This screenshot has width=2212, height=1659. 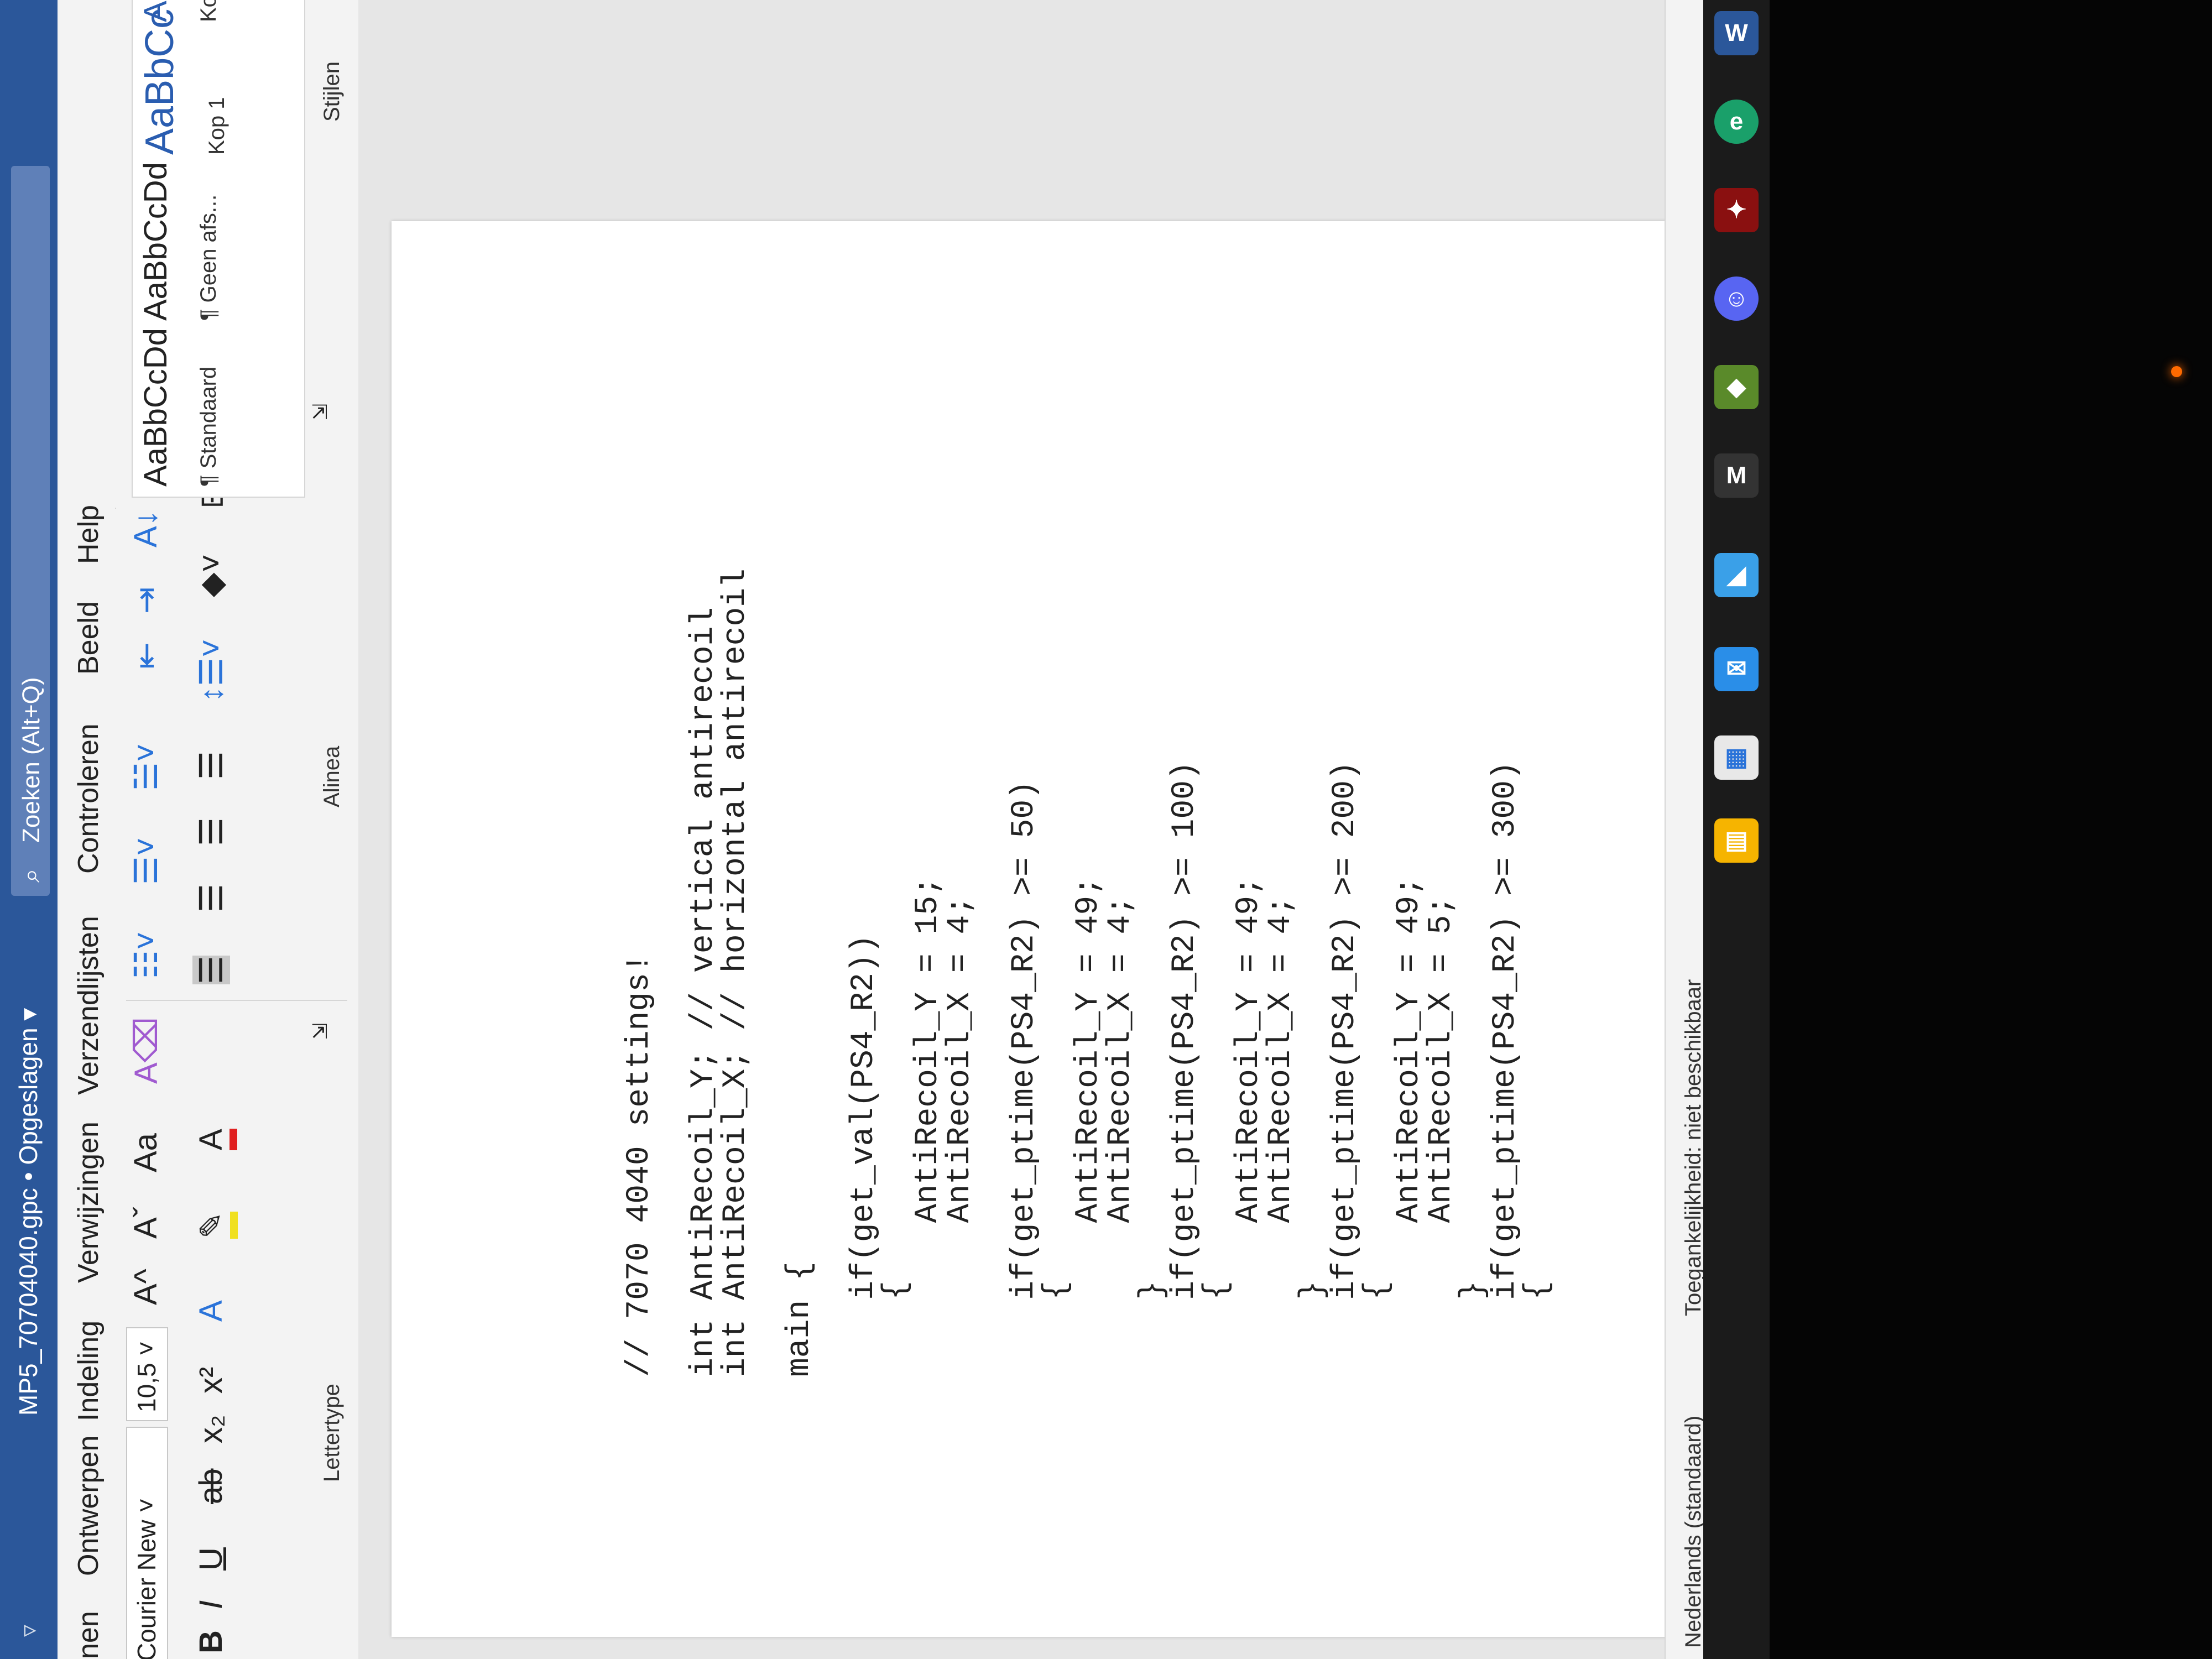 I want to click on word-icon: W, so click(x=1737, y=33).